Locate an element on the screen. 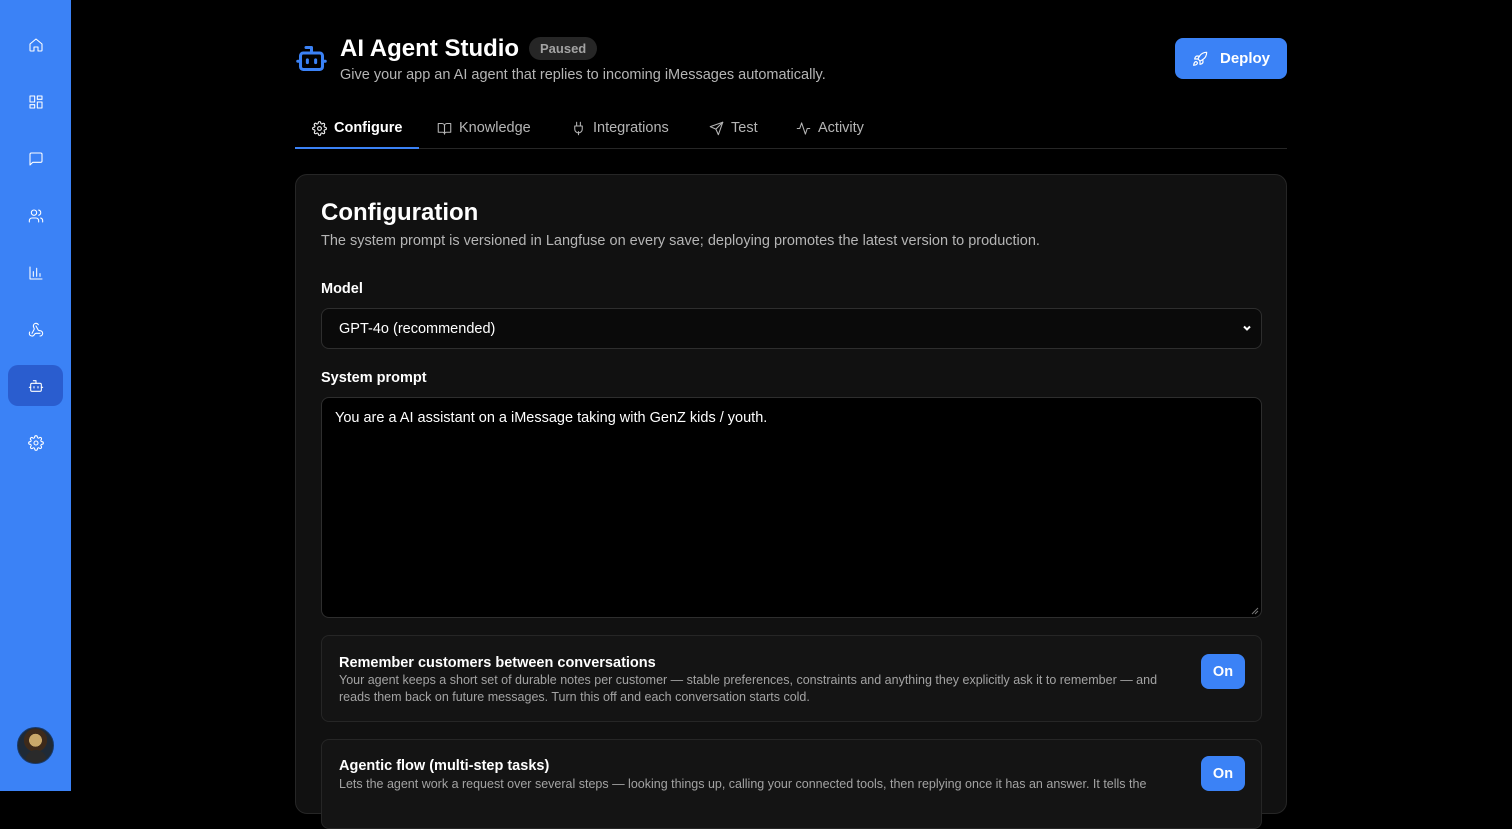  deploy-button-label: Deploy is located at coordinates (1244, 58).